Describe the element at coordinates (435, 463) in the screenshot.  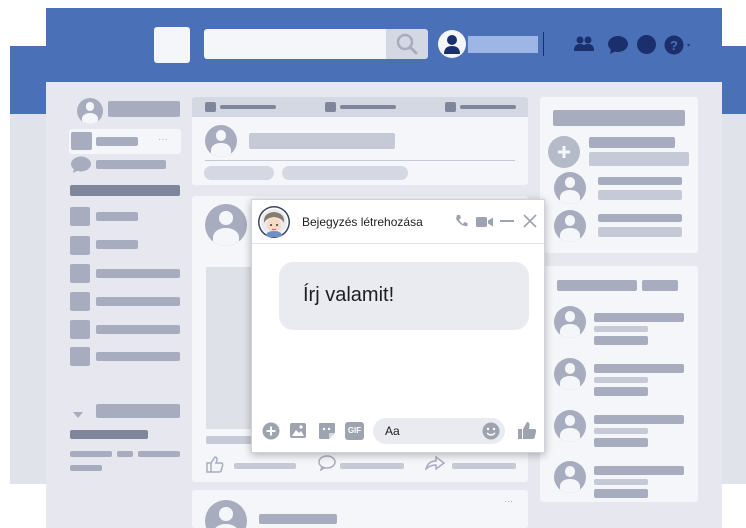
I see `share-icon` at that location.